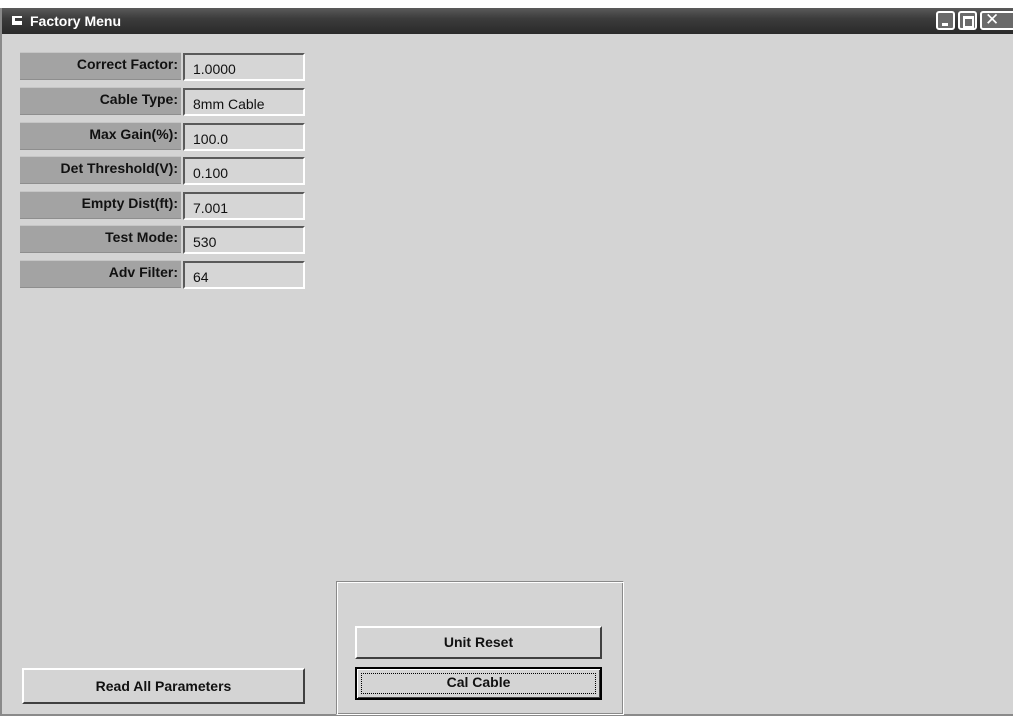  I want to click on window-title: Factory Menu, so click(76, 21).